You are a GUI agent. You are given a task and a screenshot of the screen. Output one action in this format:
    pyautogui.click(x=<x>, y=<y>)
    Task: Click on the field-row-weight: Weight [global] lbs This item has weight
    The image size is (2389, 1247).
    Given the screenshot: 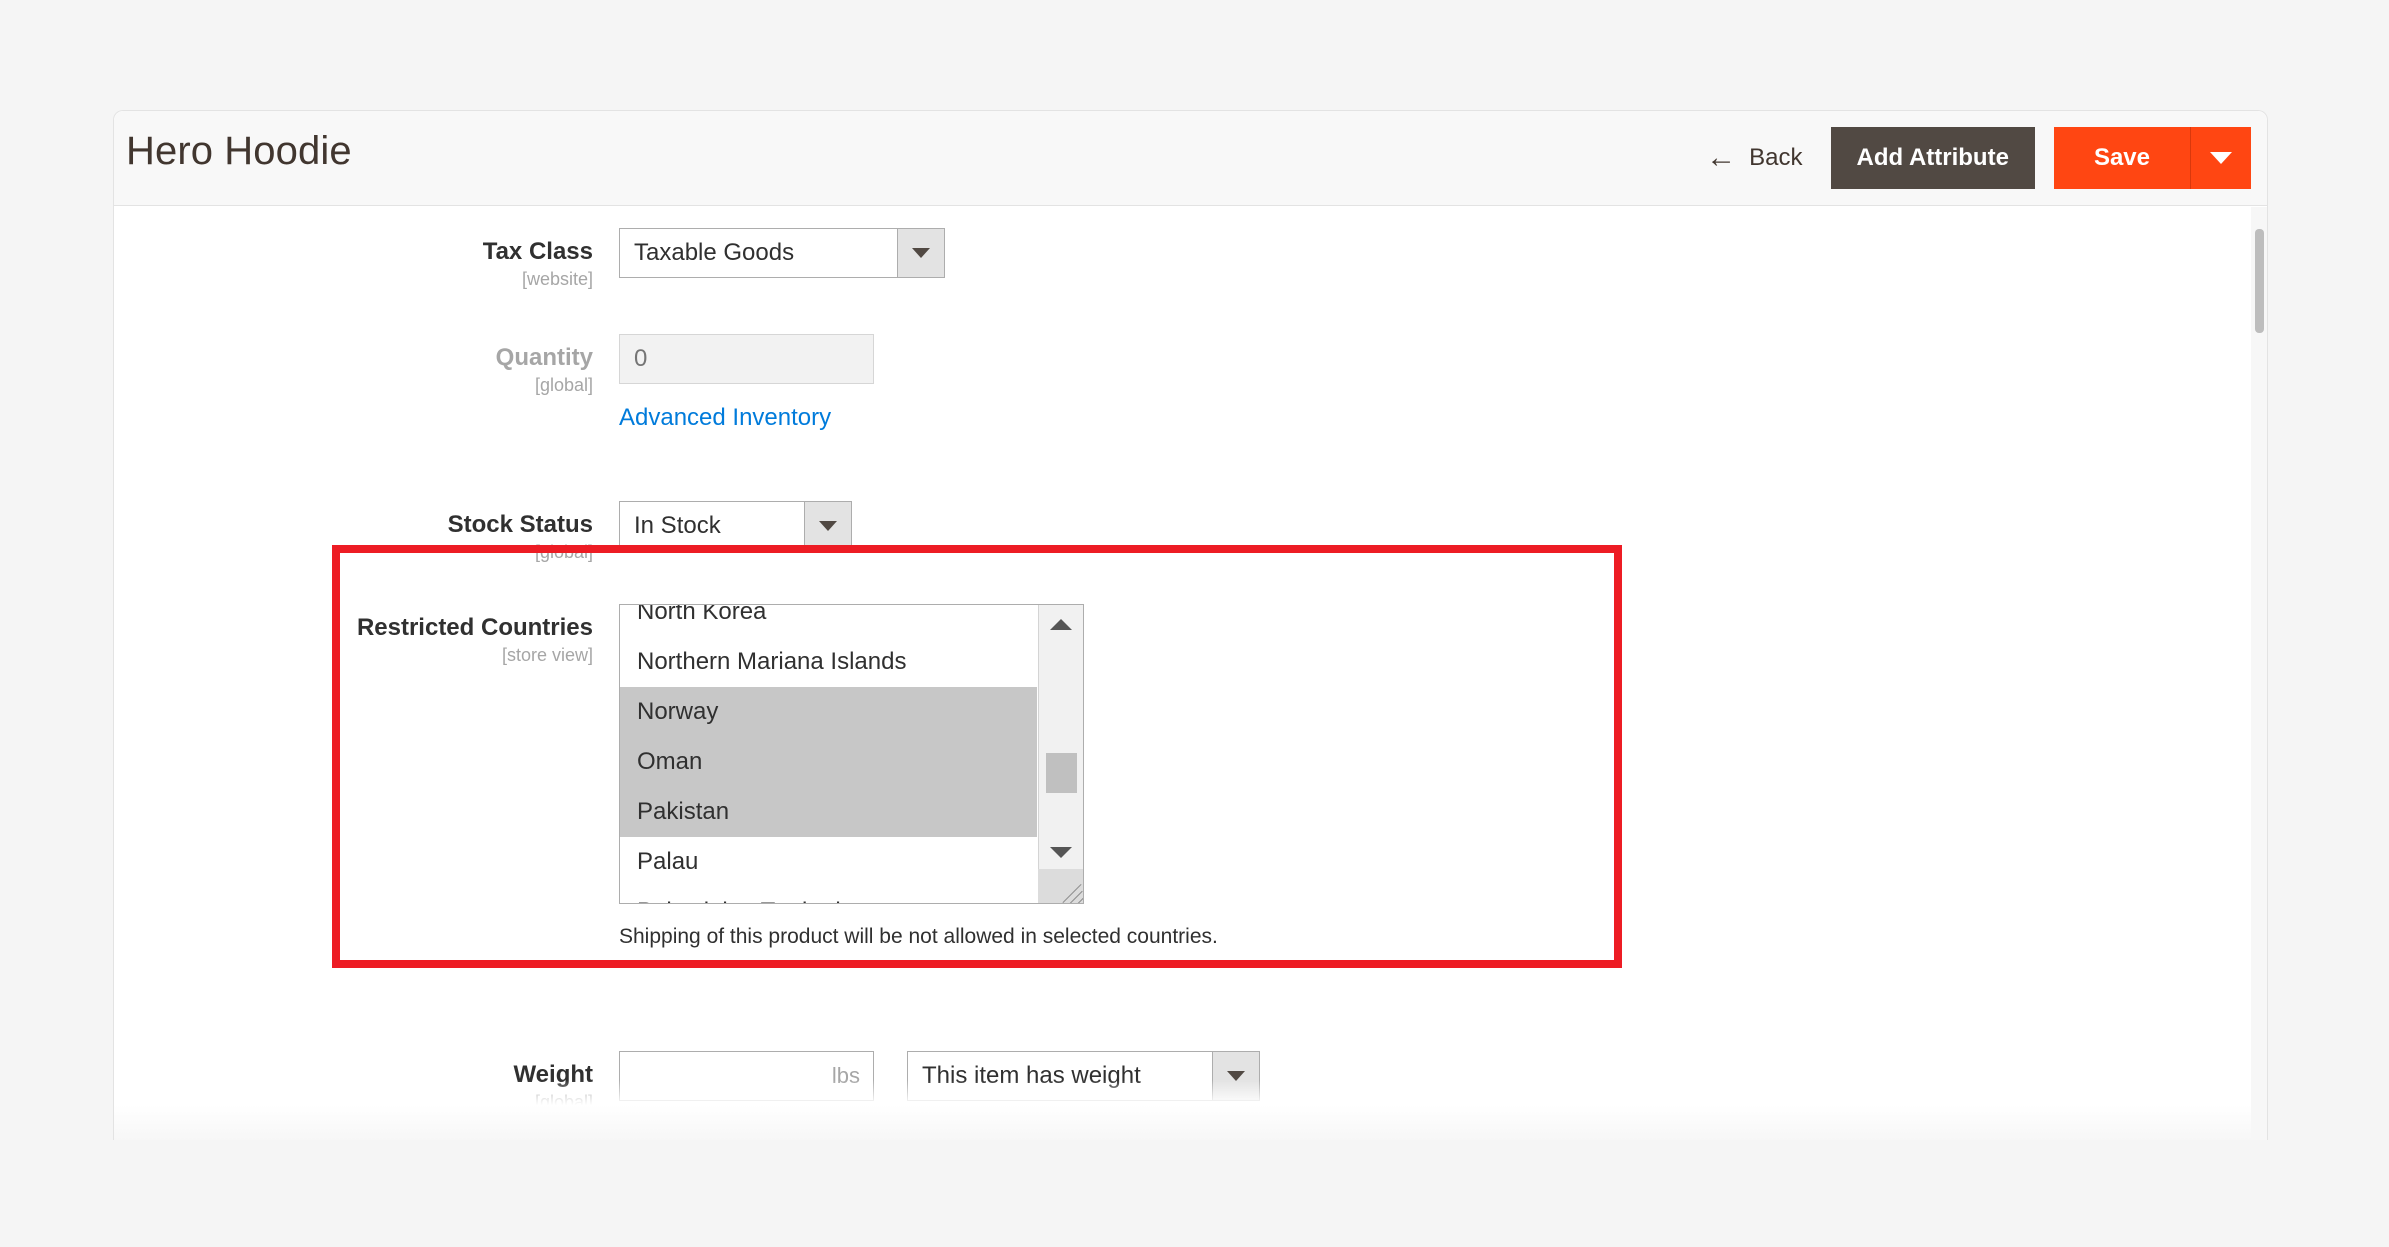 What is the action you would take?
    pyautogui.click(x=687, y=1082)
    